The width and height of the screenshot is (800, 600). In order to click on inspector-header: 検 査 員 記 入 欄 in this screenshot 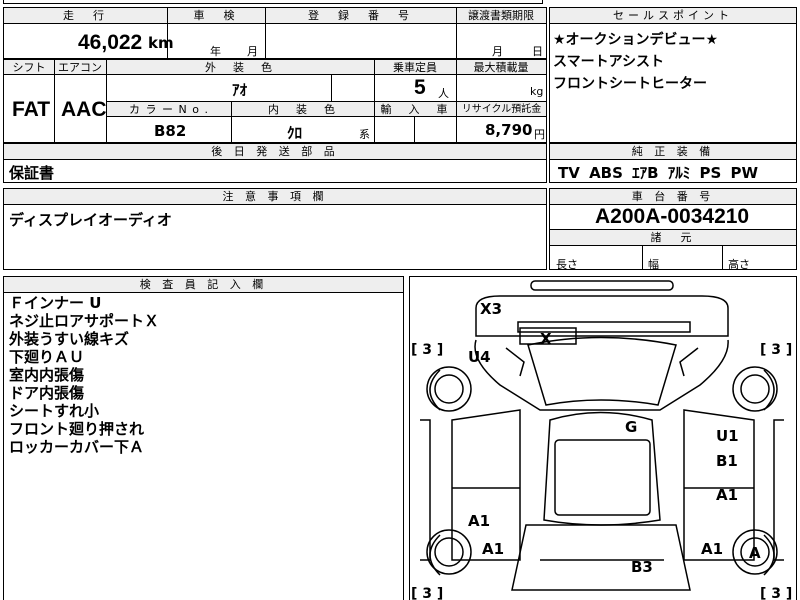, I will do `click(203, 285)`.